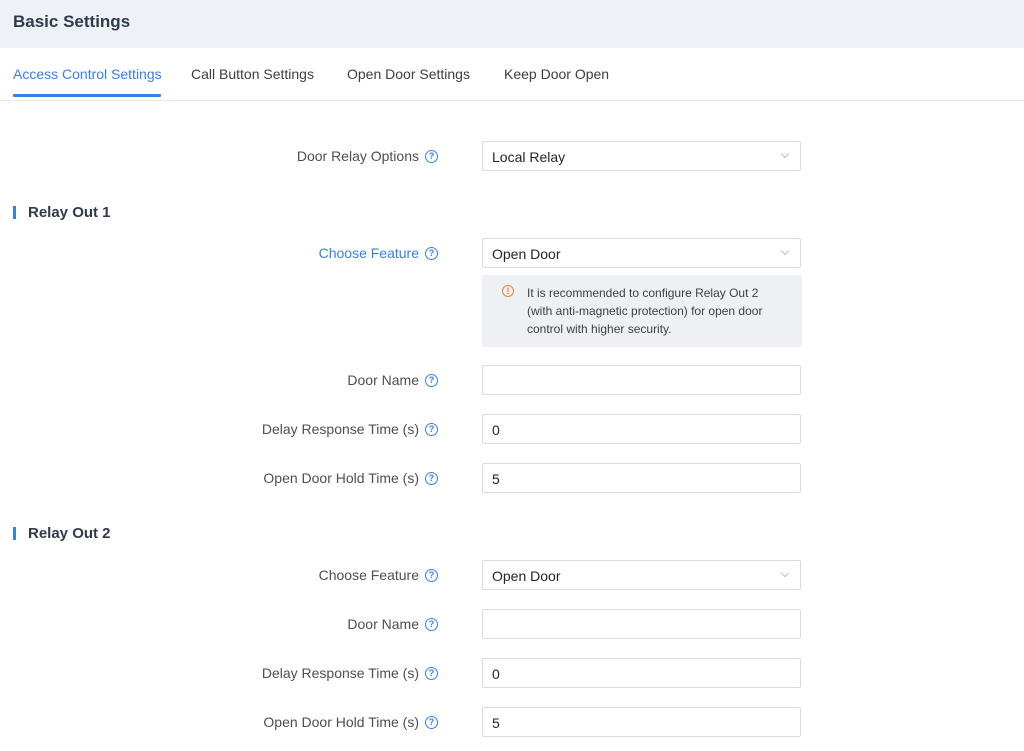 Image resolution: width=1024 pixels, height=751 pixels. I want to click on relay1-delay-response-input: 0, so click(641, 429).